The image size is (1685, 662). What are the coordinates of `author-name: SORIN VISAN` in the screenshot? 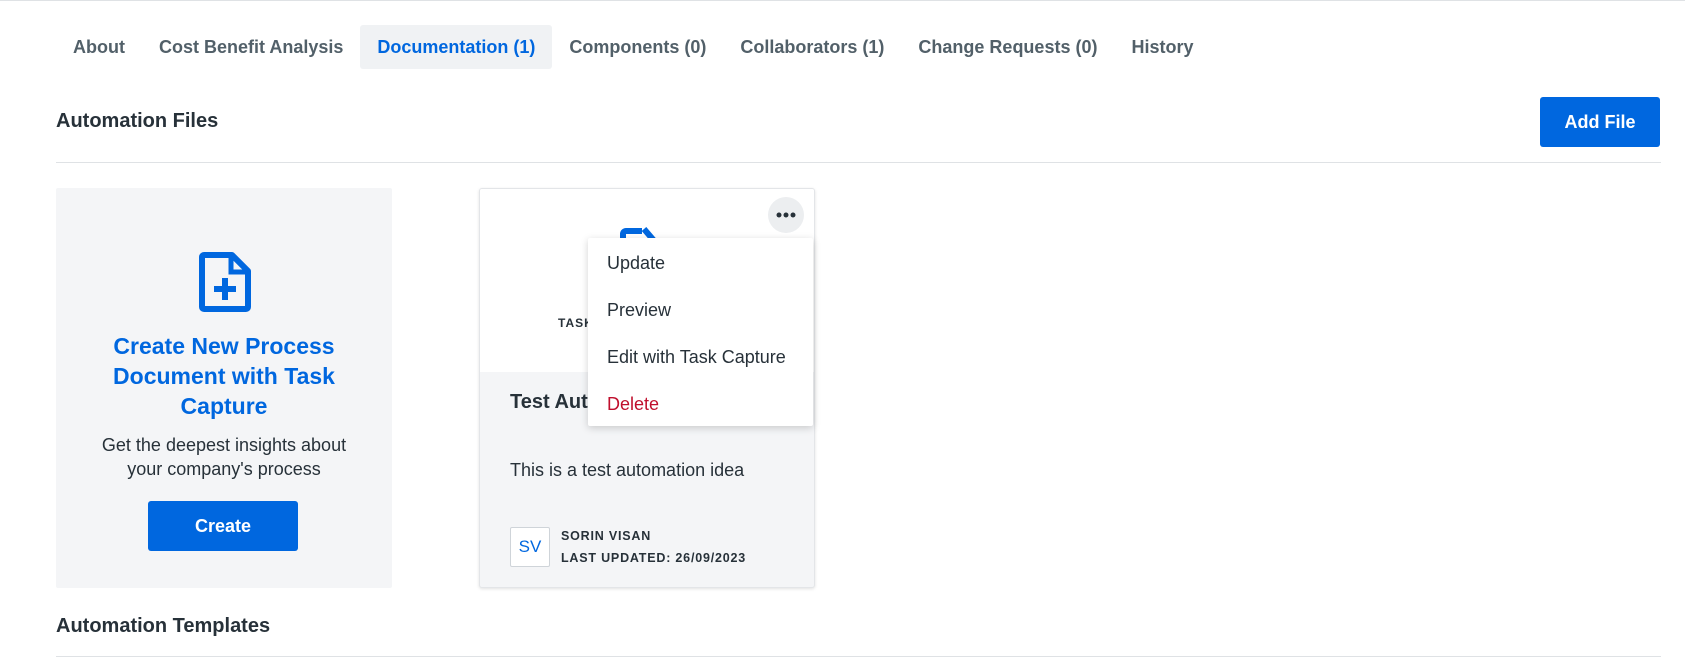 It's located at (606, 536).